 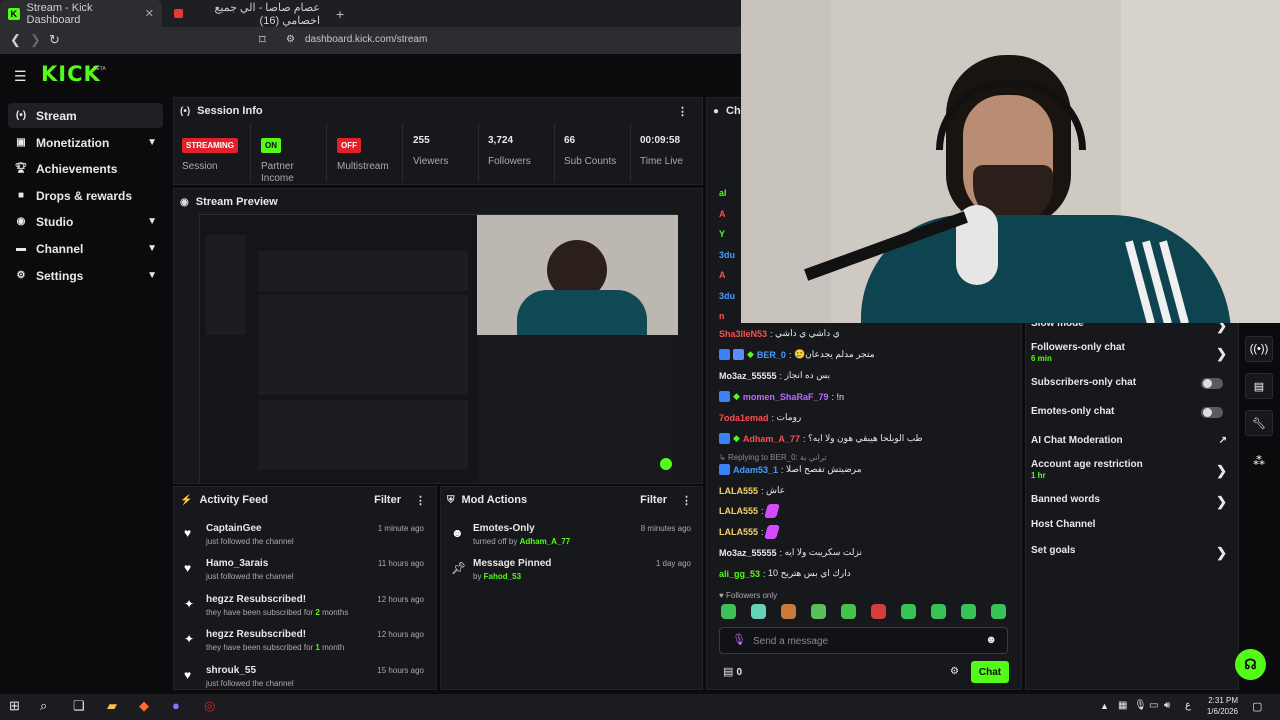 What do you see at coordinates (1122, 705) in the screenshot?
I see `tray-app-icon: ▦` at bounding box center [1122, 705].